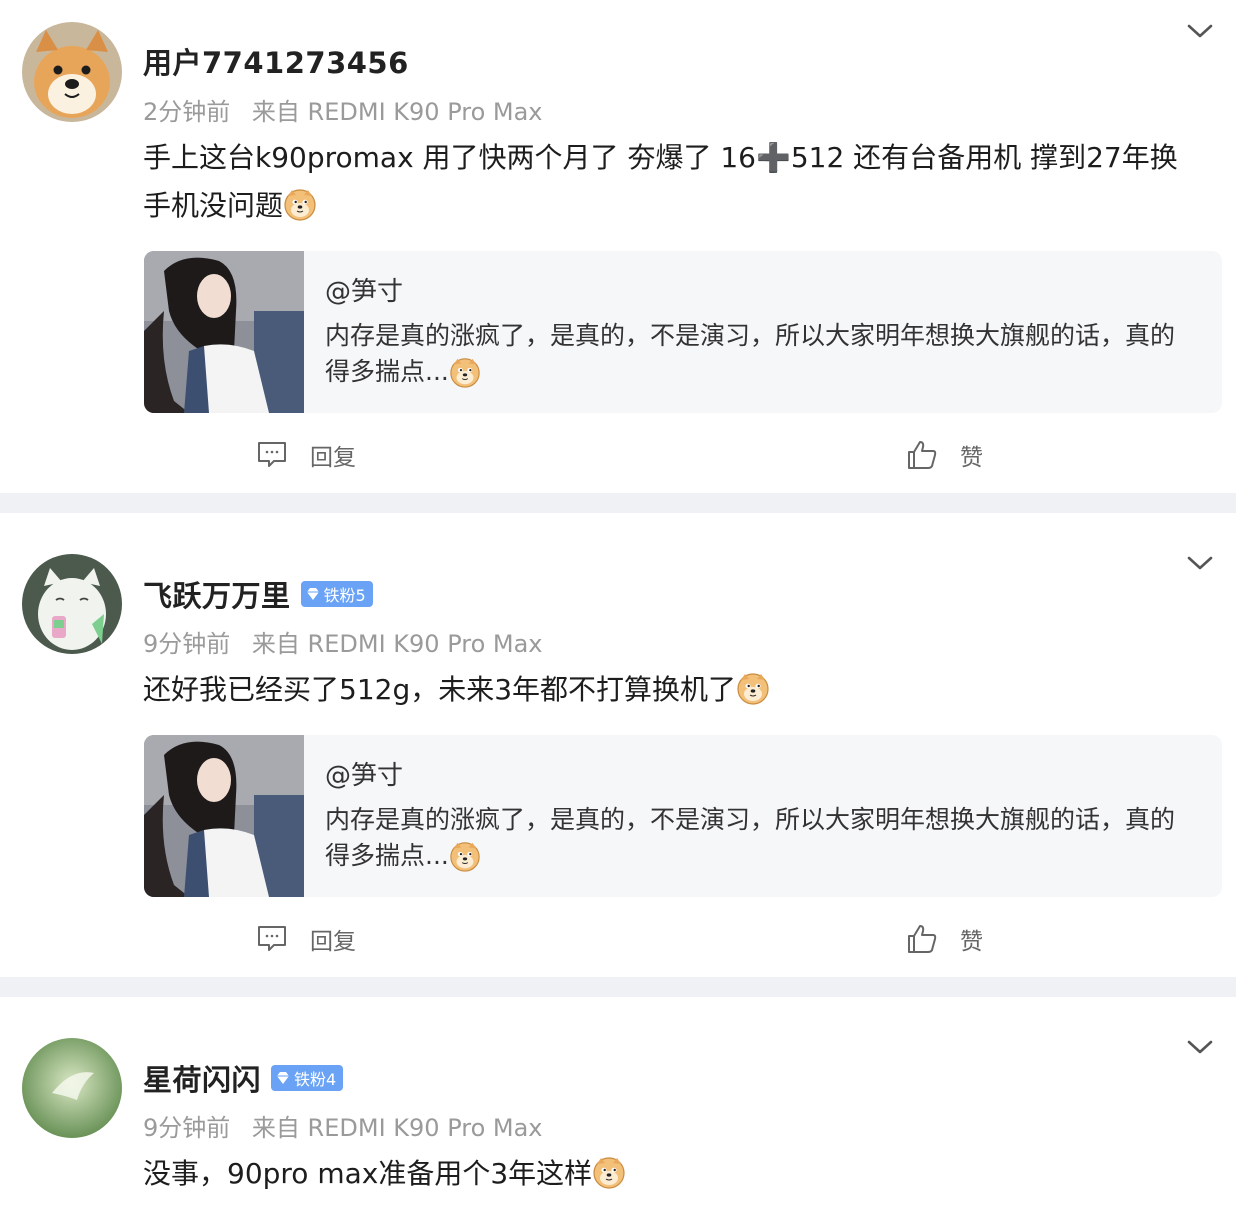  I want to click on username: 飞跃万万里, so click(217, 594).